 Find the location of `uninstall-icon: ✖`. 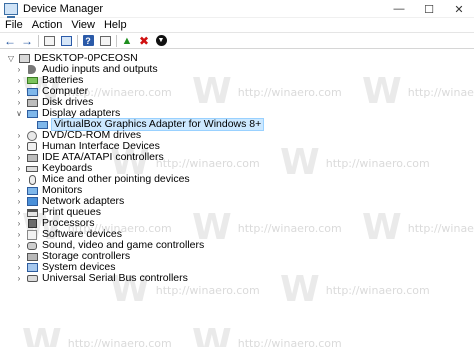

uninstall-icon: ✖ is located at coordinates (144, 40).